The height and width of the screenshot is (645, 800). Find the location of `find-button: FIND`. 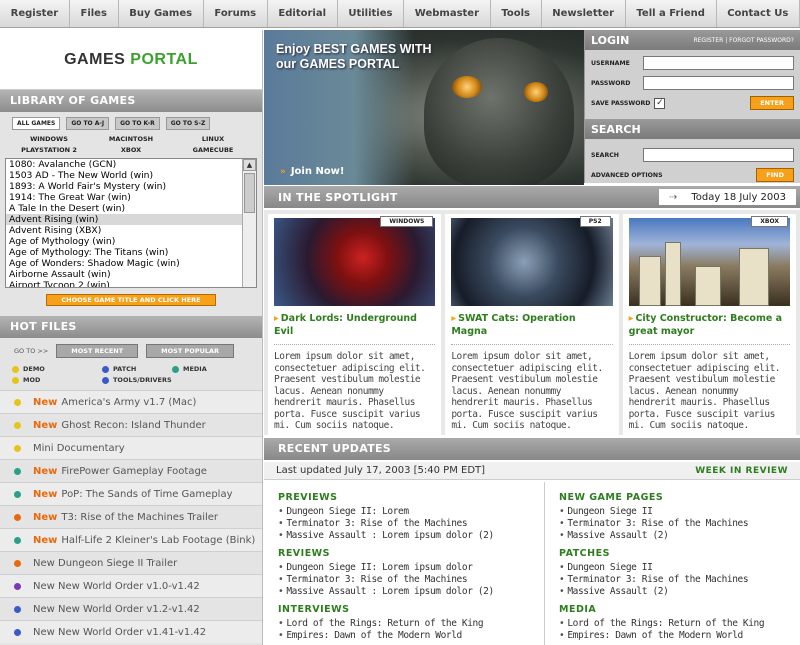

find-button: FIND is located at coordinates (775, 175).